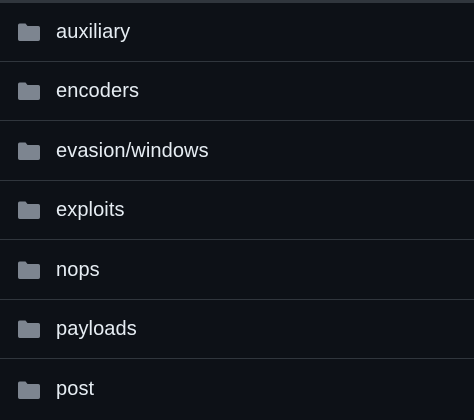  Describe the element at coordinates (93, 31) in the screenshot. I see `folder-name: auxiliary` at that location.